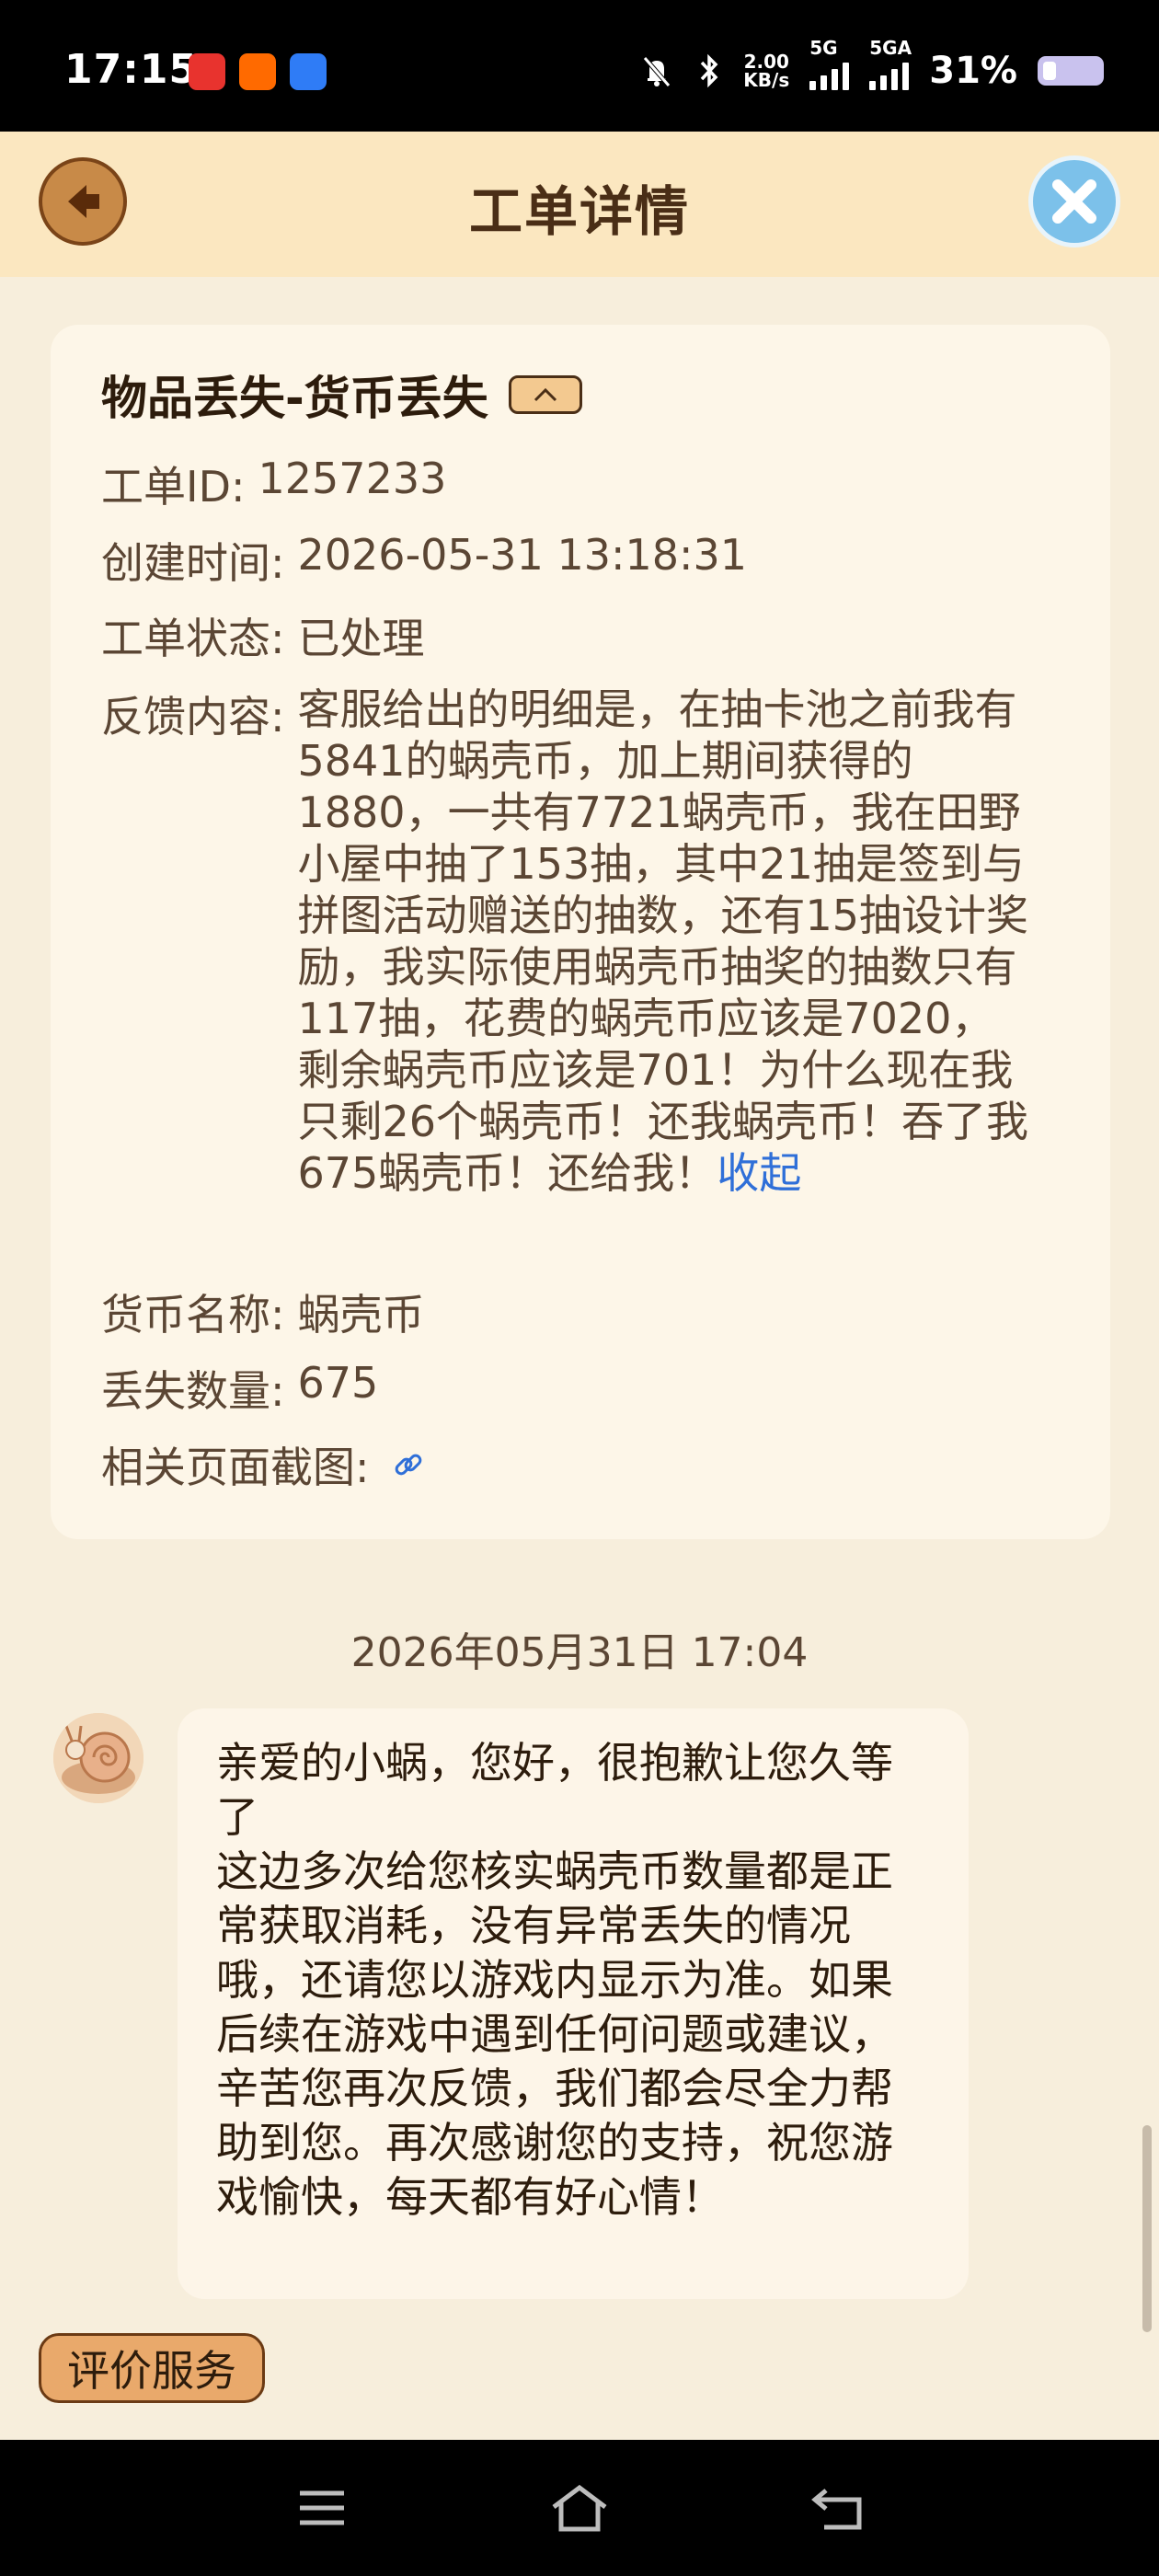 Image resolution: width=1159 pixels, height=2576 pixels. What do you see at coordinates (193, 717) in the screenshot?
I see `feedback-label: 反馈内容:` at bounding box center [193, 717].